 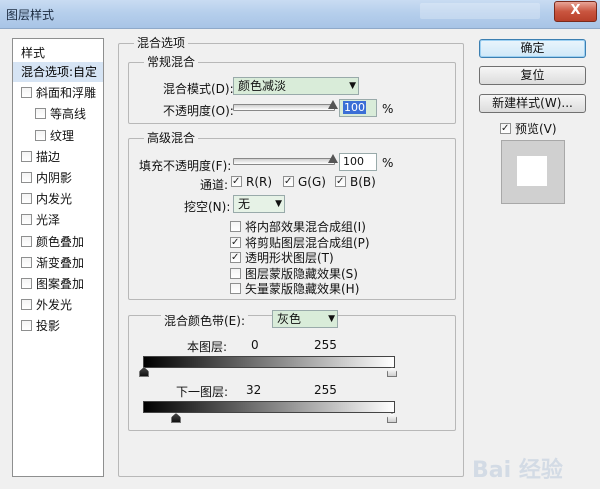 What do you see at coordinates (300, 242) in the screenshot?
I see `advanced-option: 将剪贴图层混合成组(P)` at bounding box center [300, 242].